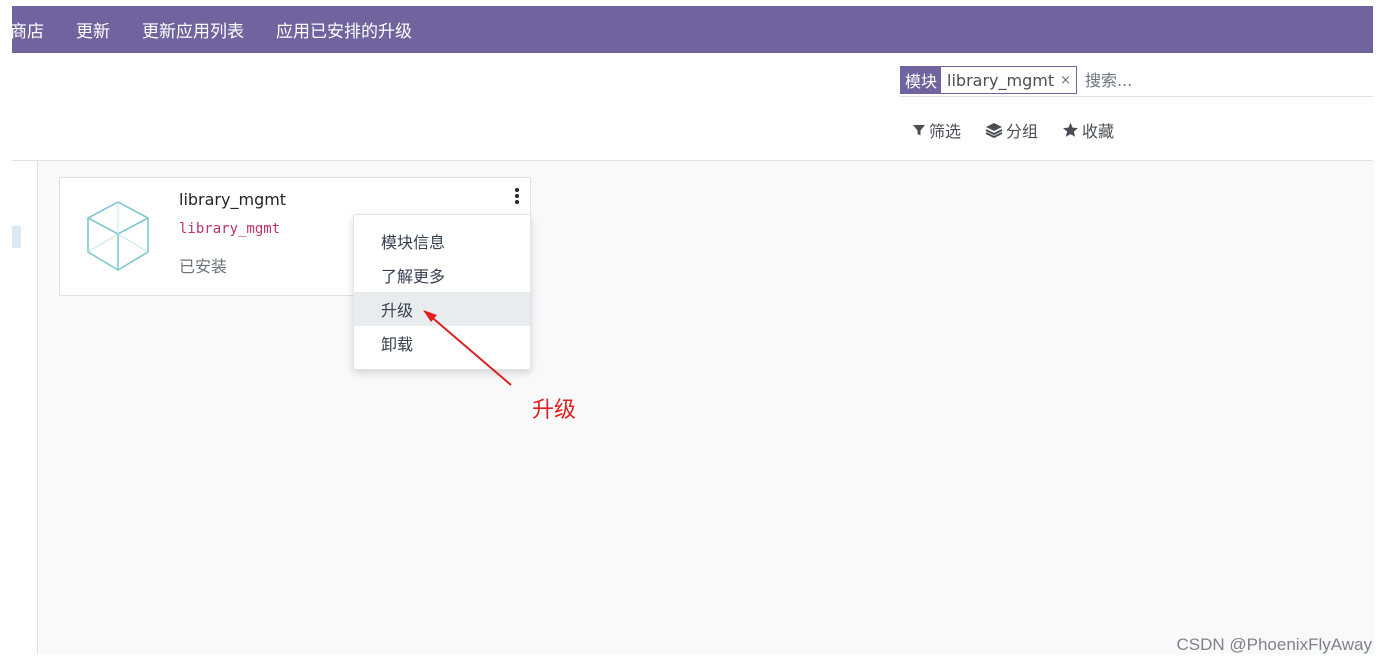 The height and width of the screenshot is (666, 1388). I want to click on annotation-arrow-icon, so click(467, 348).